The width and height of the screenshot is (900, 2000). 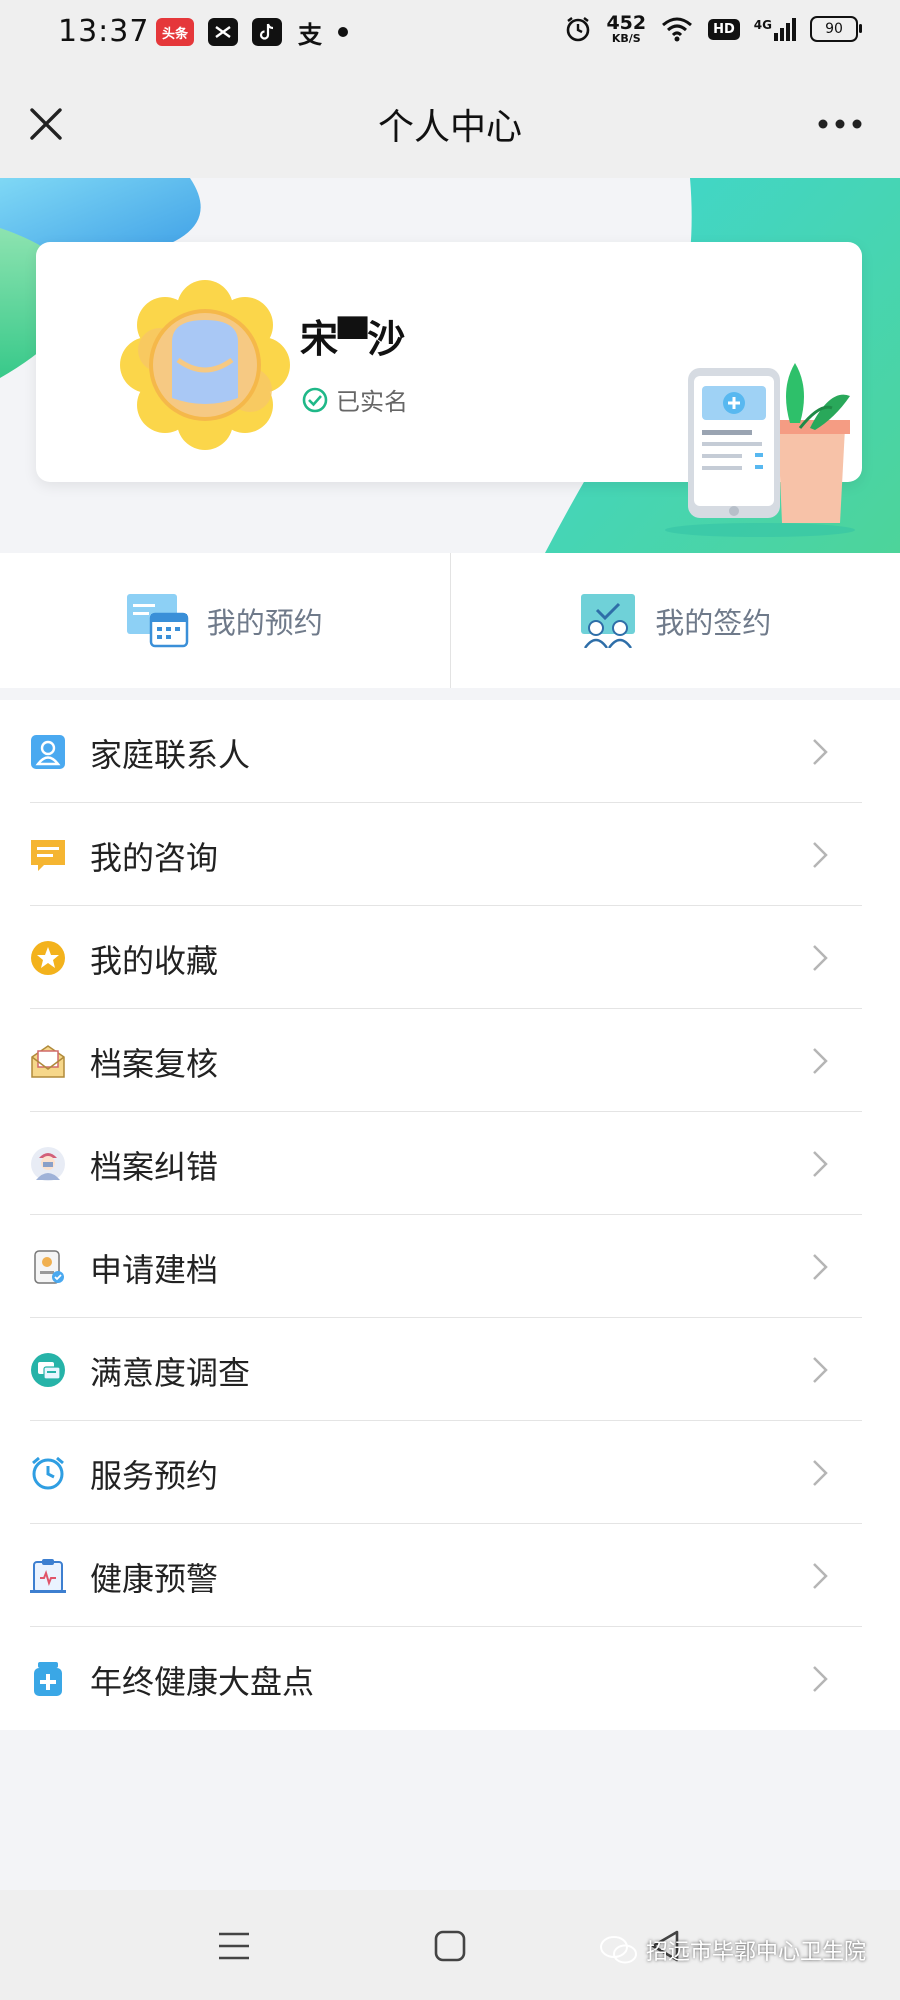 I want to click on badge-icon, so click(x=49, y=1267).